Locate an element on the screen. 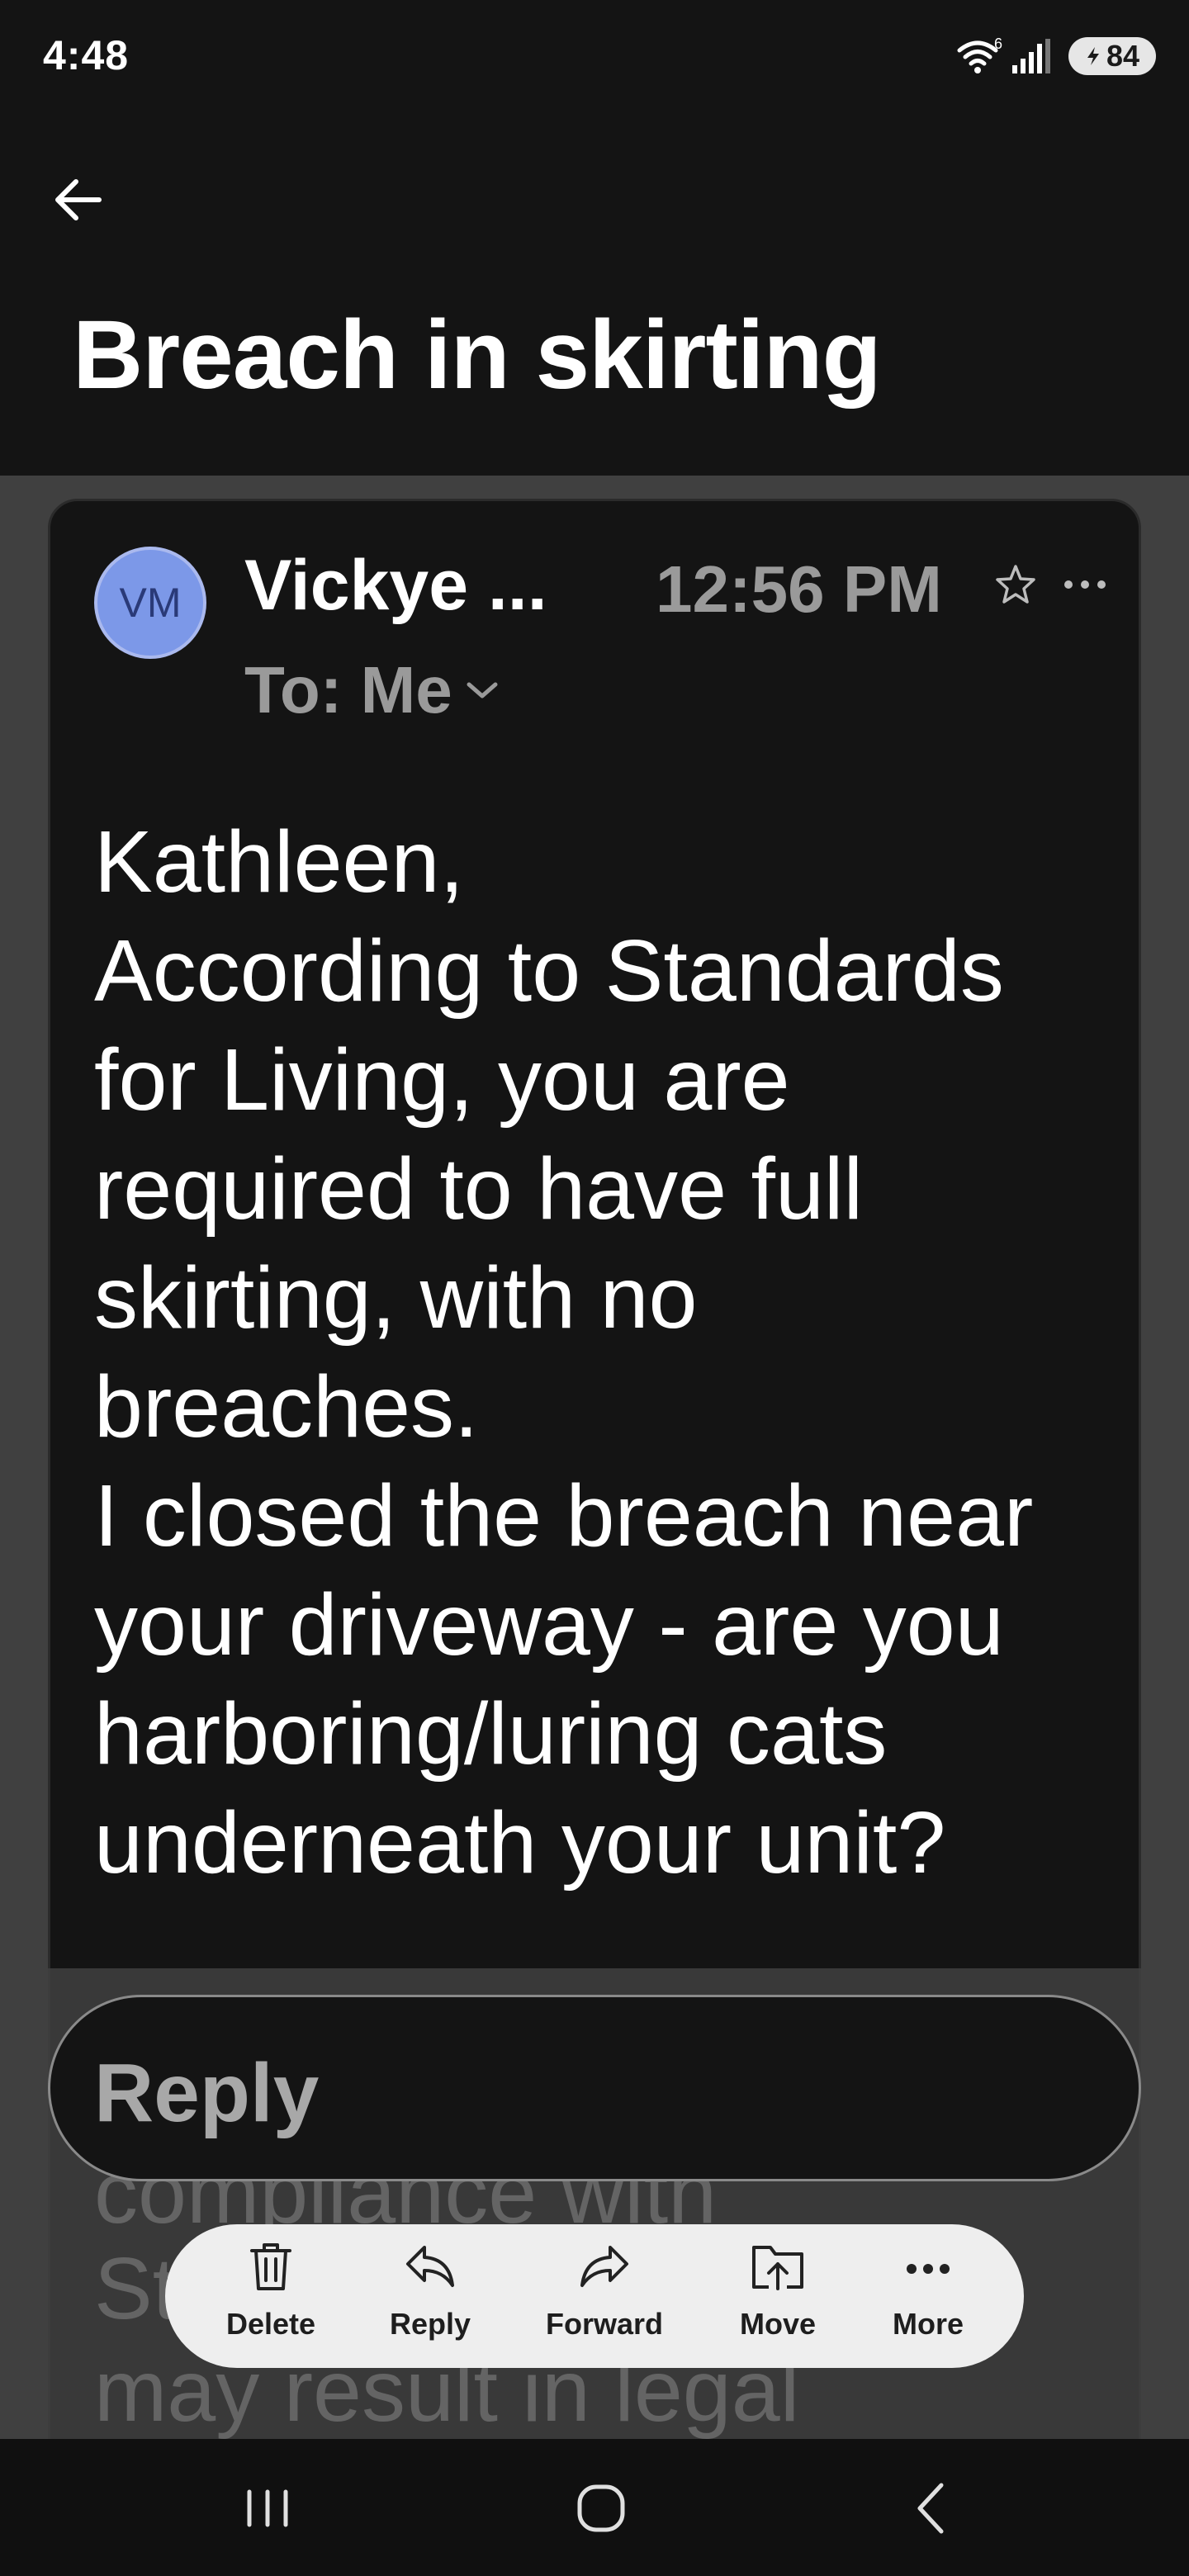 This screenshot has width=1189, height=2576. battery-level: 84 is located at coordinates (1123, 56).